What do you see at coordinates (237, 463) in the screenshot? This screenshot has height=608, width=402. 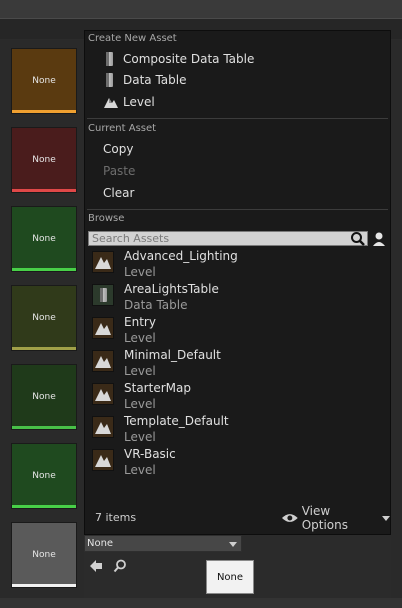 I see `asset-item: VR-Basic Level` at bounding box center [237, 463].